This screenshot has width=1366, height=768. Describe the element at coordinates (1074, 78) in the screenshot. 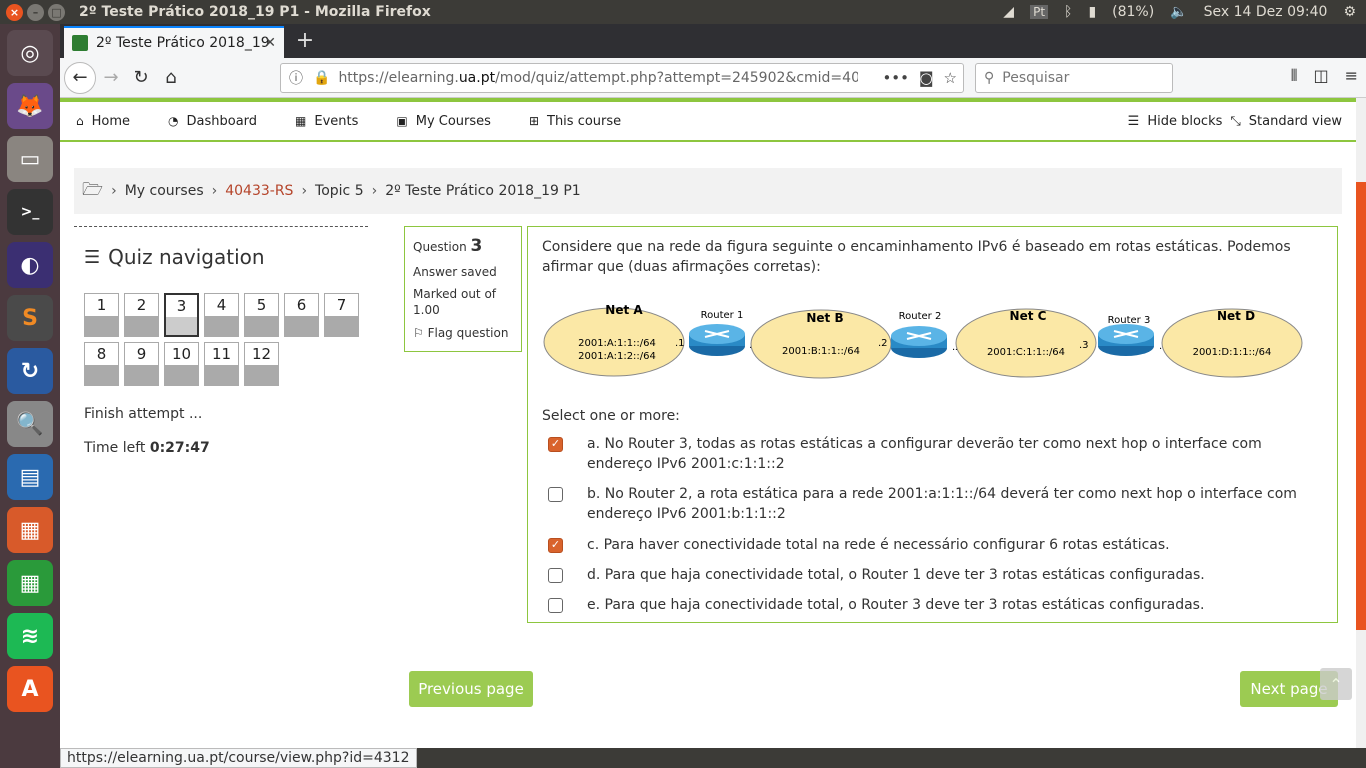

I see `search-input: ⚲ Pesquisar` at that location.